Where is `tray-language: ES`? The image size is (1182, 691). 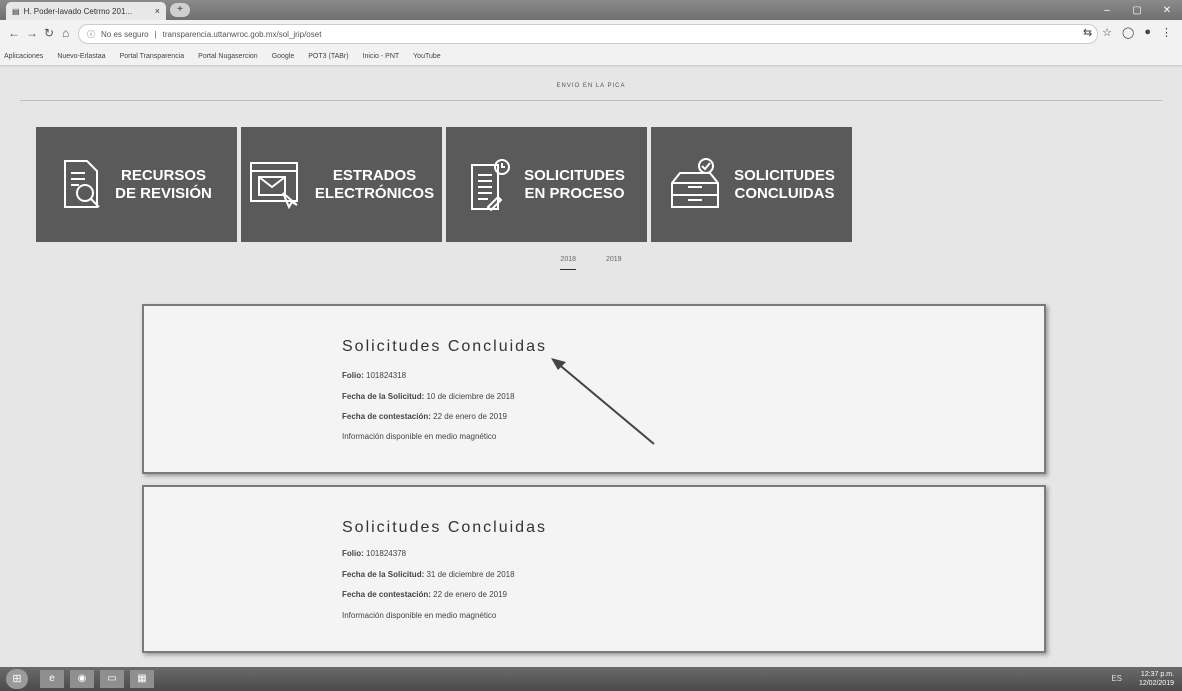 tray-language: ES is located at coordinates (1116, 678).